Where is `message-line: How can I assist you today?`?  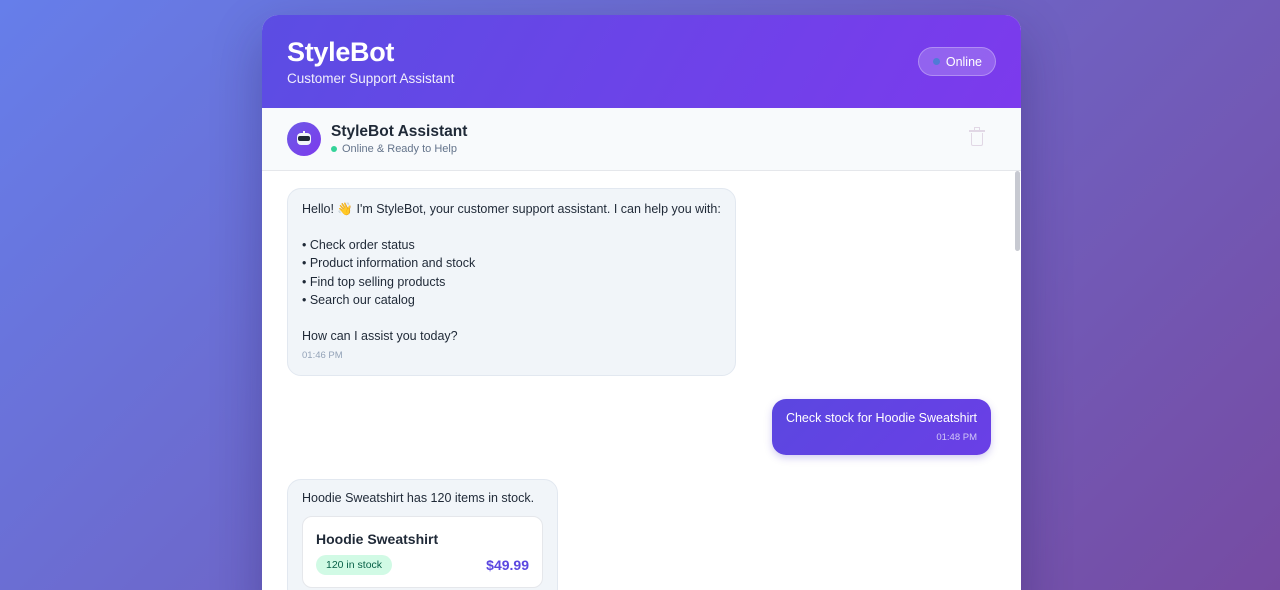 message-line: How can I assist you today? is located at coordinates (380, 336).